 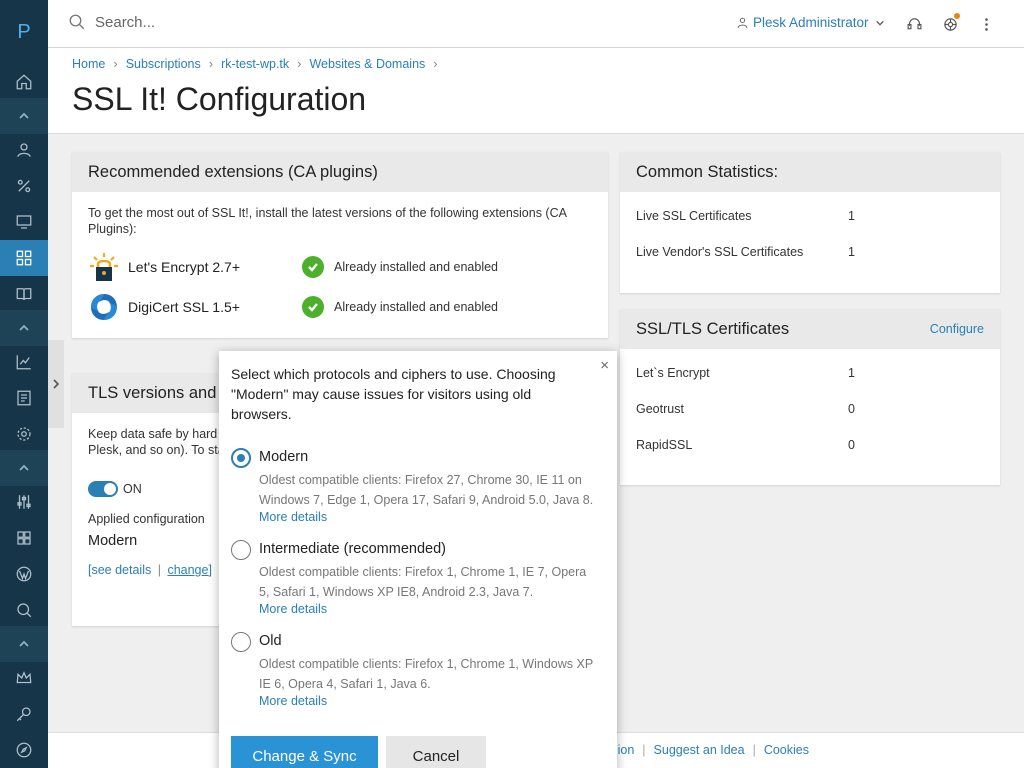 What do you see at coordinates (241, 458) in the screenshot?
I see `radio-modern` at bounding box center [241, 458].